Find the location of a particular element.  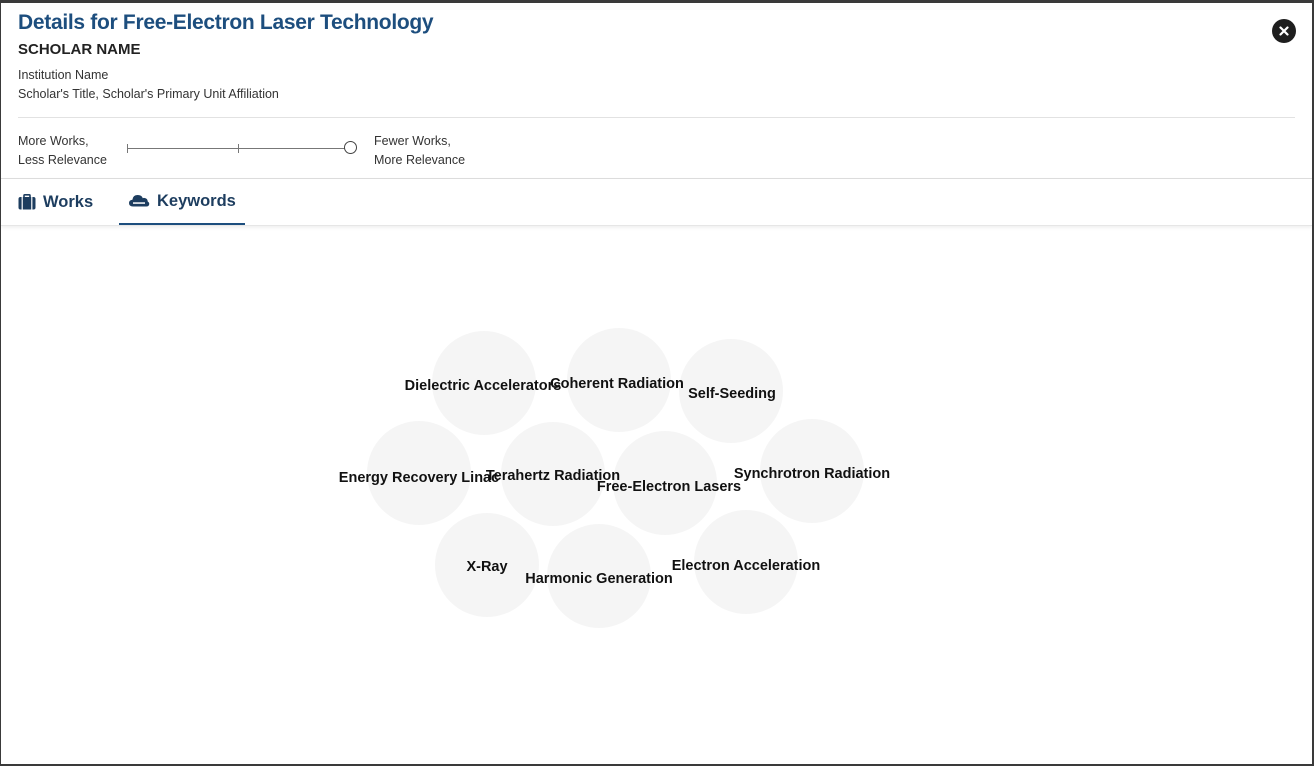

slider-left-line1: More Works, is located at coordinates (53, 141).